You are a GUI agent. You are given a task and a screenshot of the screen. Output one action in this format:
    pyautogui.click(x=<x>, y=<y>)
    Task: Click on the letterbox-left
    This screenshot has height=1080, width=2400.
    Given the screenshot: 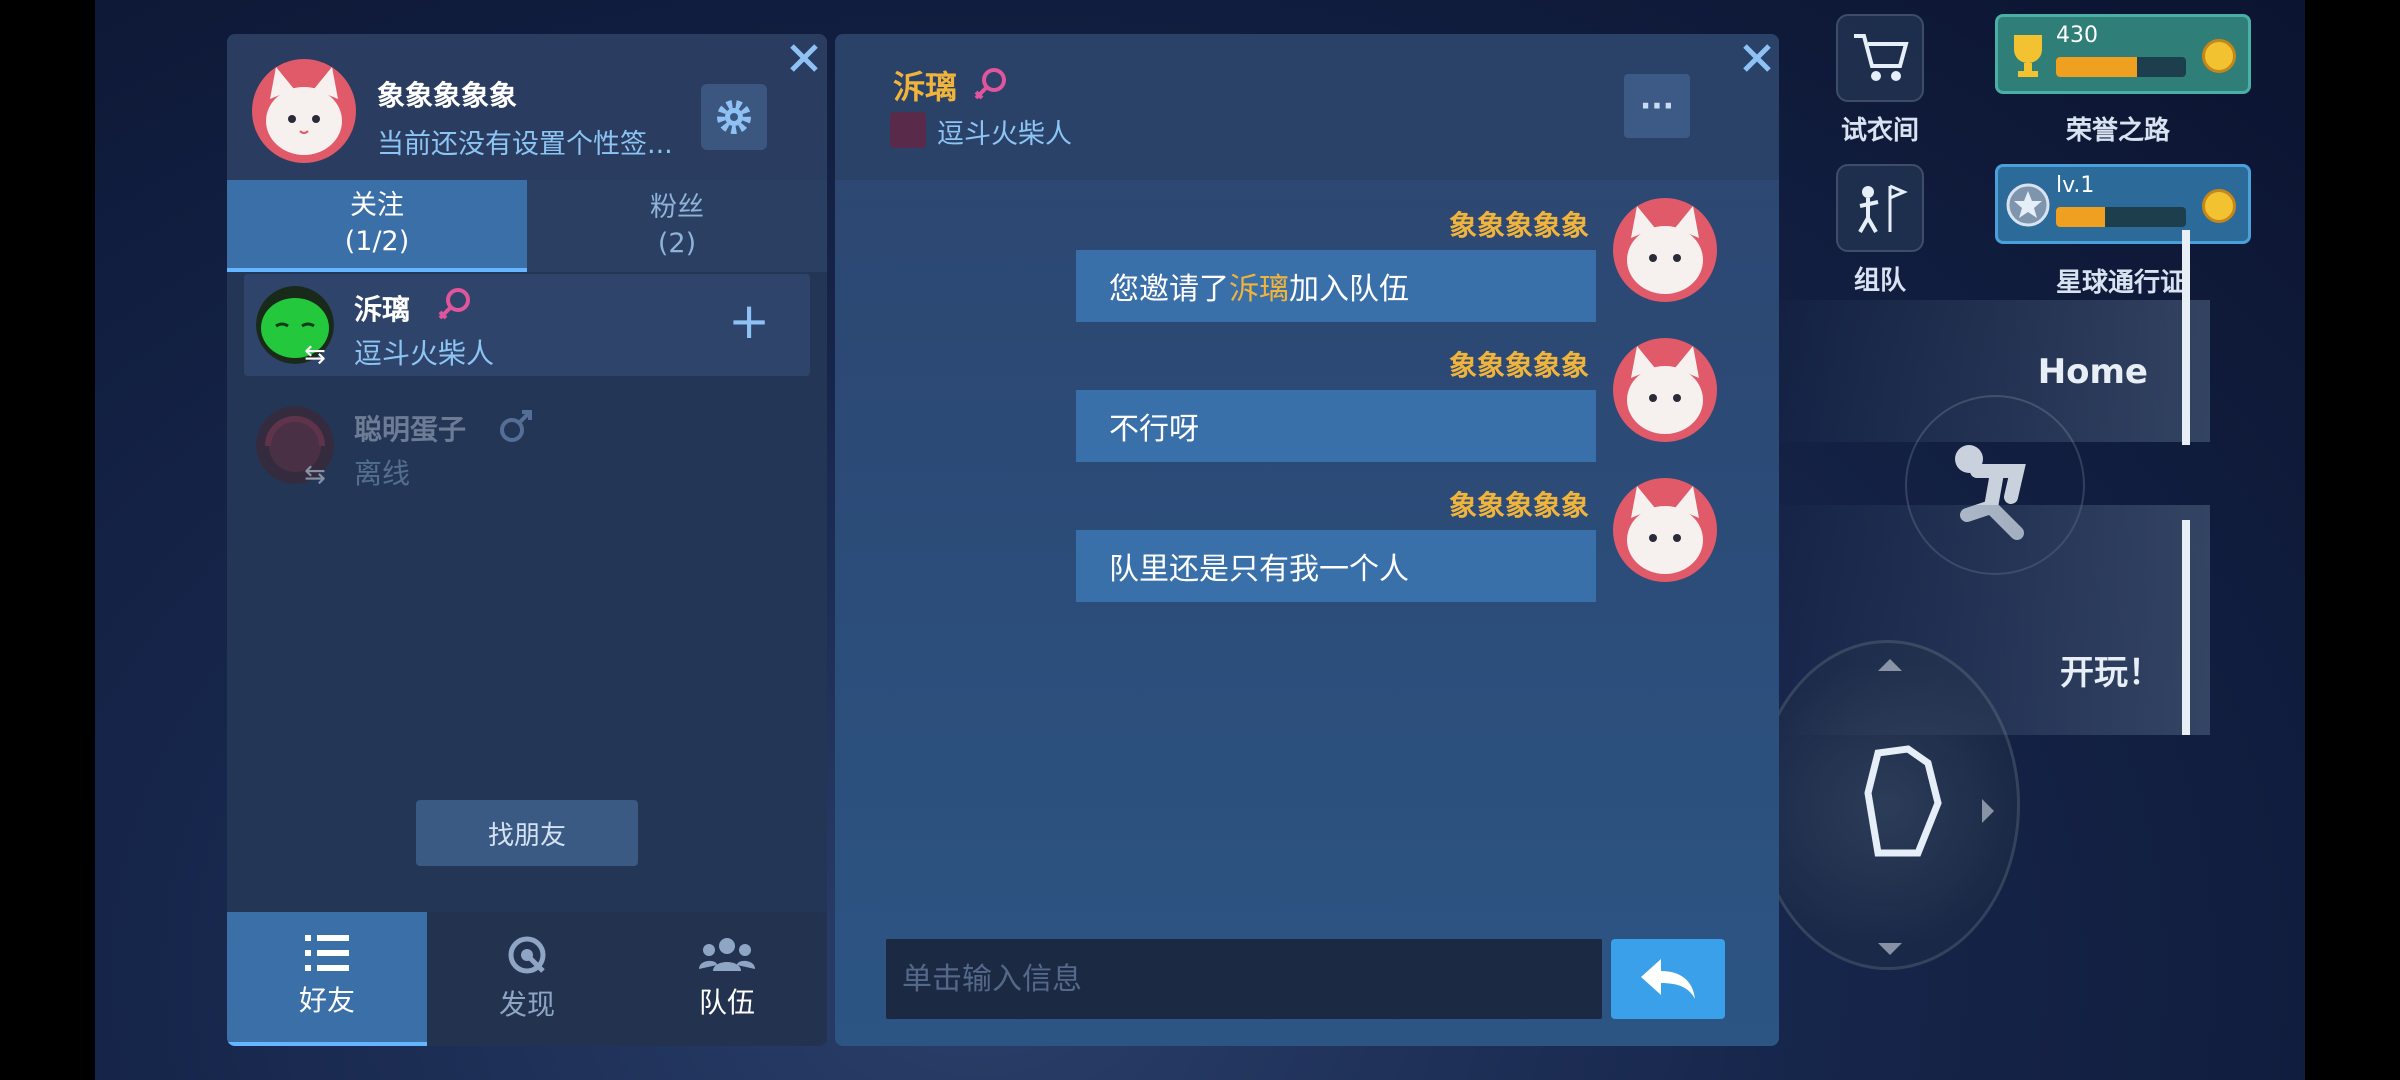 What is the action you would take?
    pyautogui.click(x=47, y=540)
    